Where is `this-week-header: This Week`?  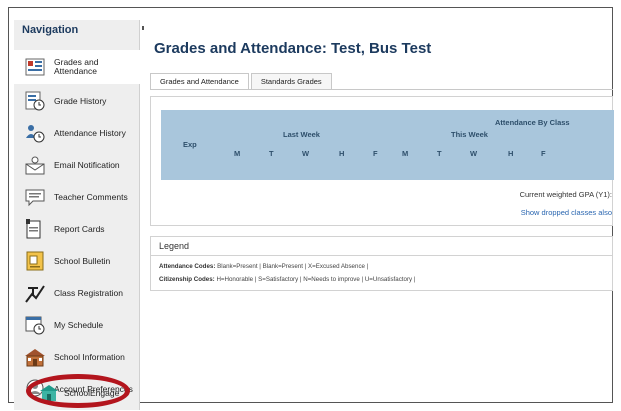
this-week-header: This Week is located at coordinates (469, 134).